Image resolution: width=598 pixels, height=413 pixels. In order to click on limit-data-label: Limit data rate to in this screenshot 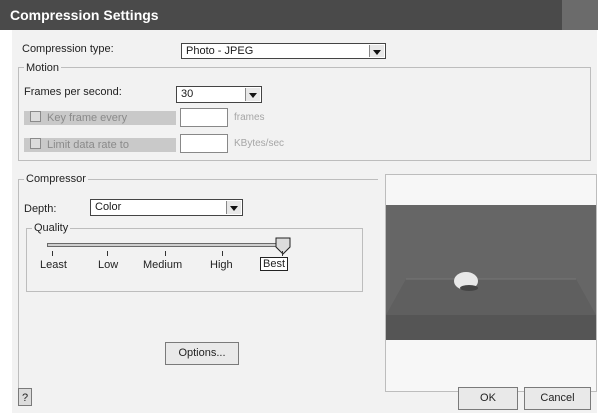, I will do `click(88, 145)`.